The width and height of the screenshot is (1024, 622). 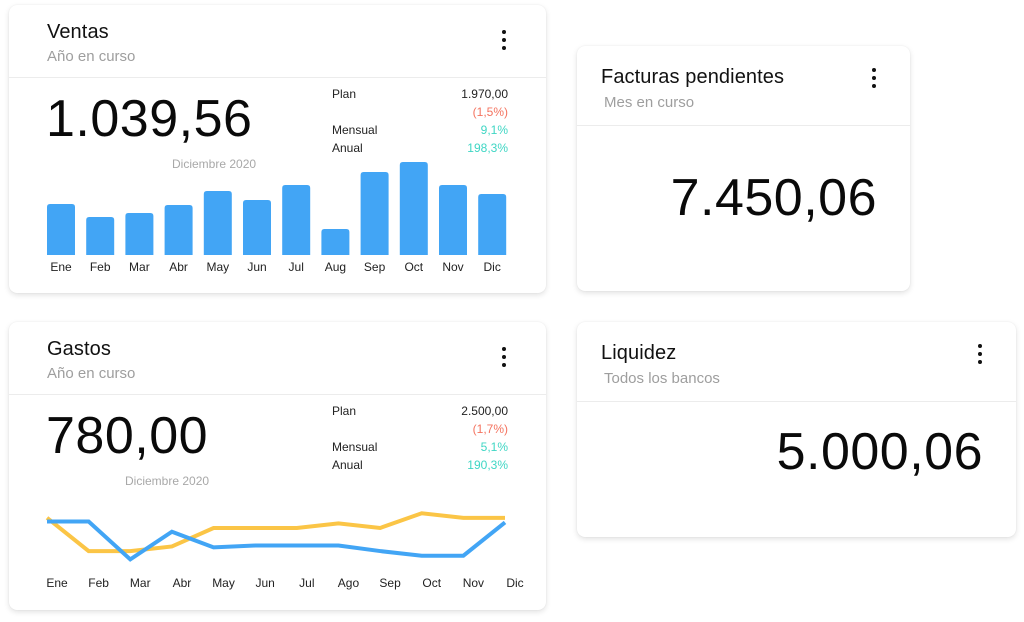 I want to click on bar-sep, so click(x=374, y=213).